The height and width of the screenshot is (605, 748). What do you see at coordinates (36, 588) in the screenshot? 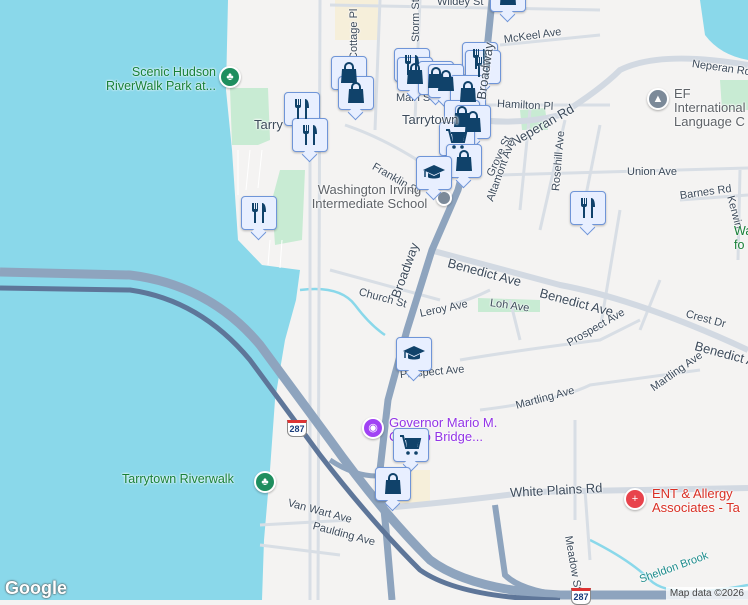
I see `google-logo: Google` at bounding box center [36, 588].